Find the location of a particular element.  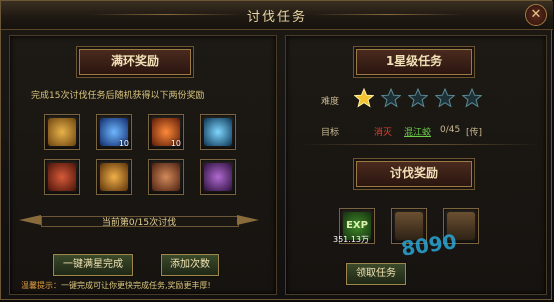

gold-ingot-icon is located at coordinates (62, 132).